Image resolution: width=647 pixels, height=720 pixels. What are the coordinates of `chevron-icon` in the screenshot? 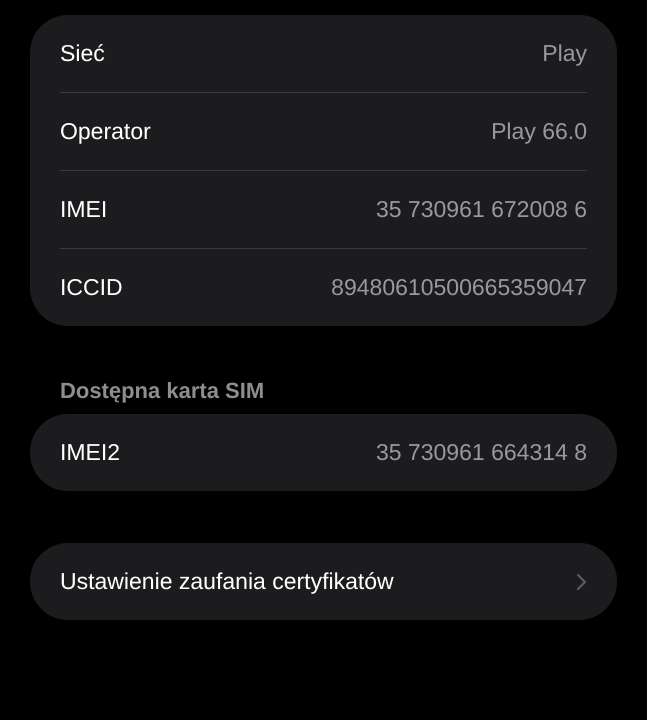 It's located at (581, 581).